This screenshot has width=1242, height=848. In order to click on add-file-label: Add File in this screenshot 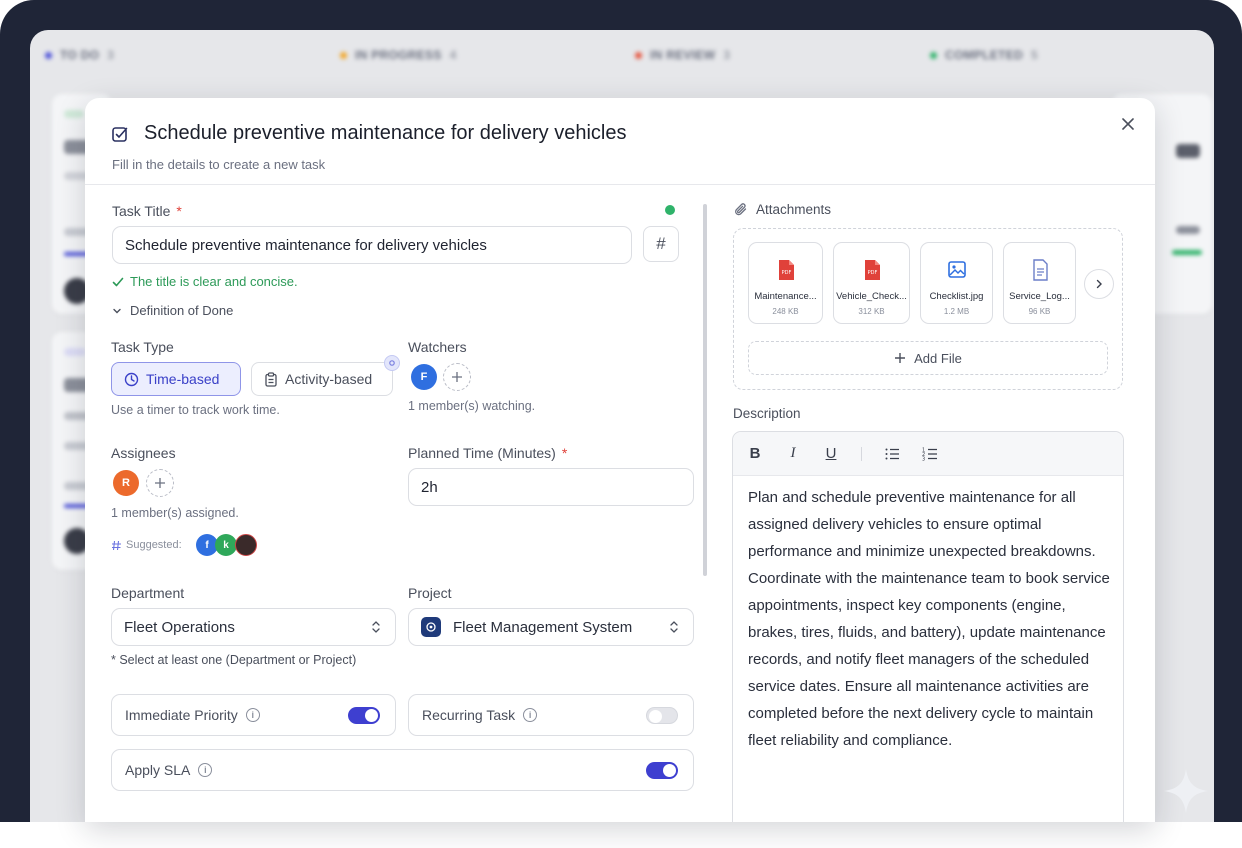, I will do `click(938, 358)`.